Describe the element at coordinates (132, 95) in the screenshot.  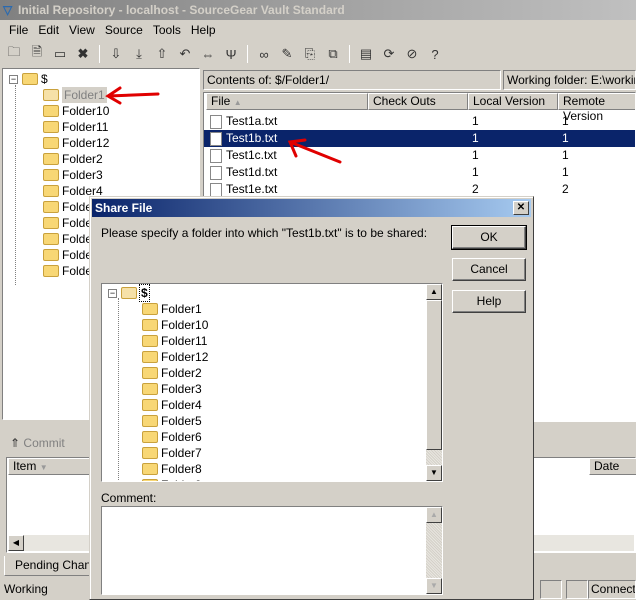
I see `arrow-to-folder1` at that location.